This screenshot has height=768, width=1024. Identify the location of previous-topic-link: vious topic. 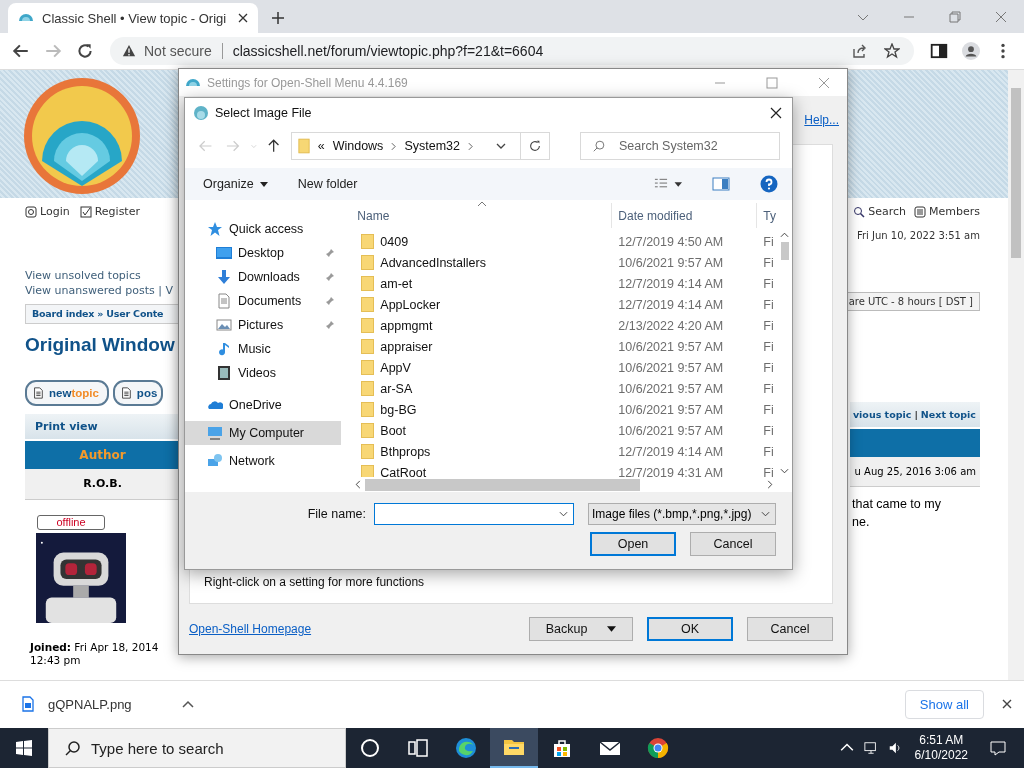
(882, 414).